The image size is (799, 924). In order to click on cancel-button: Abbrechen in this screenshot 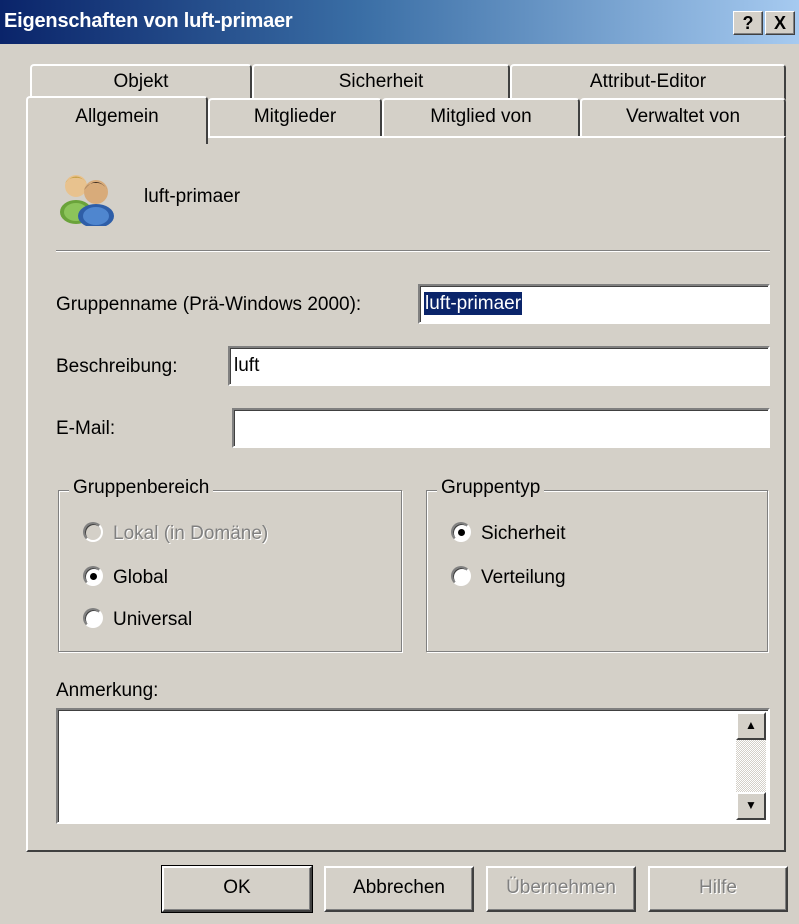, I will do `click(399, 889)`.